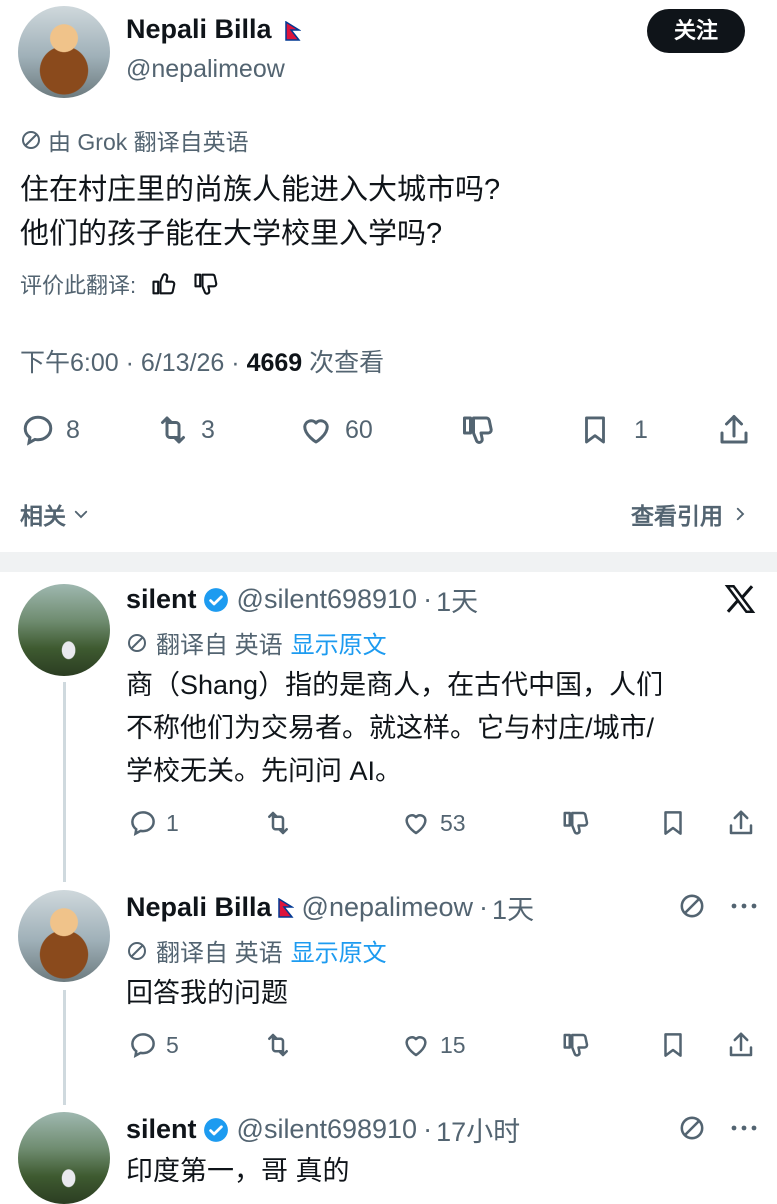 The image size is (777, 1204). What do you see at coordinates (260, 212) in the screenshot?
I see `tweet-text: 住在村庄里的尚族人能进入大城市吗? 他们的孩子能在大学校里入学吗?` at bounding box center [260, 212].